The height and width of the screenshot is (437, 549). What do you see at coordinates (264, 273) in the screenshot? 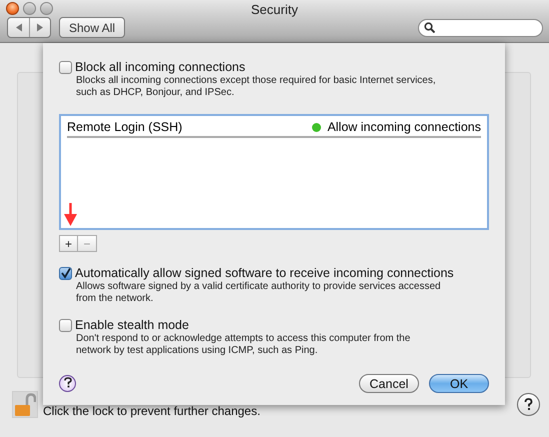
I see `checkbox-label: Automatically allow signed software to receive incoming connections` at bounding box center [264, 273].